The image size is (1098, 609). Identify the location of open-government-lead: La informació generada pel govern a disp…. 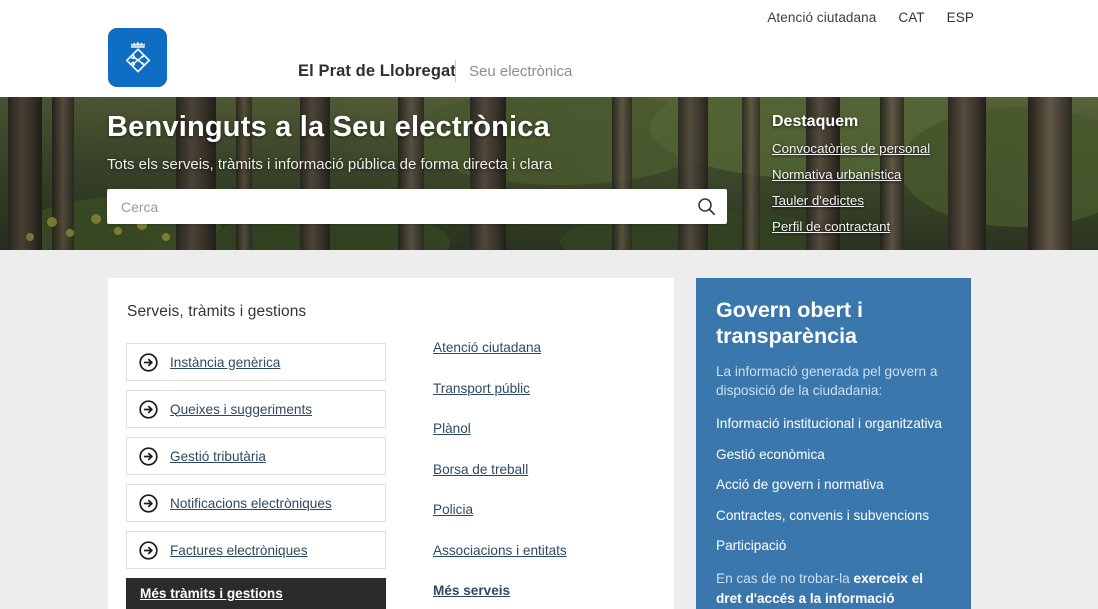
(827, 381).